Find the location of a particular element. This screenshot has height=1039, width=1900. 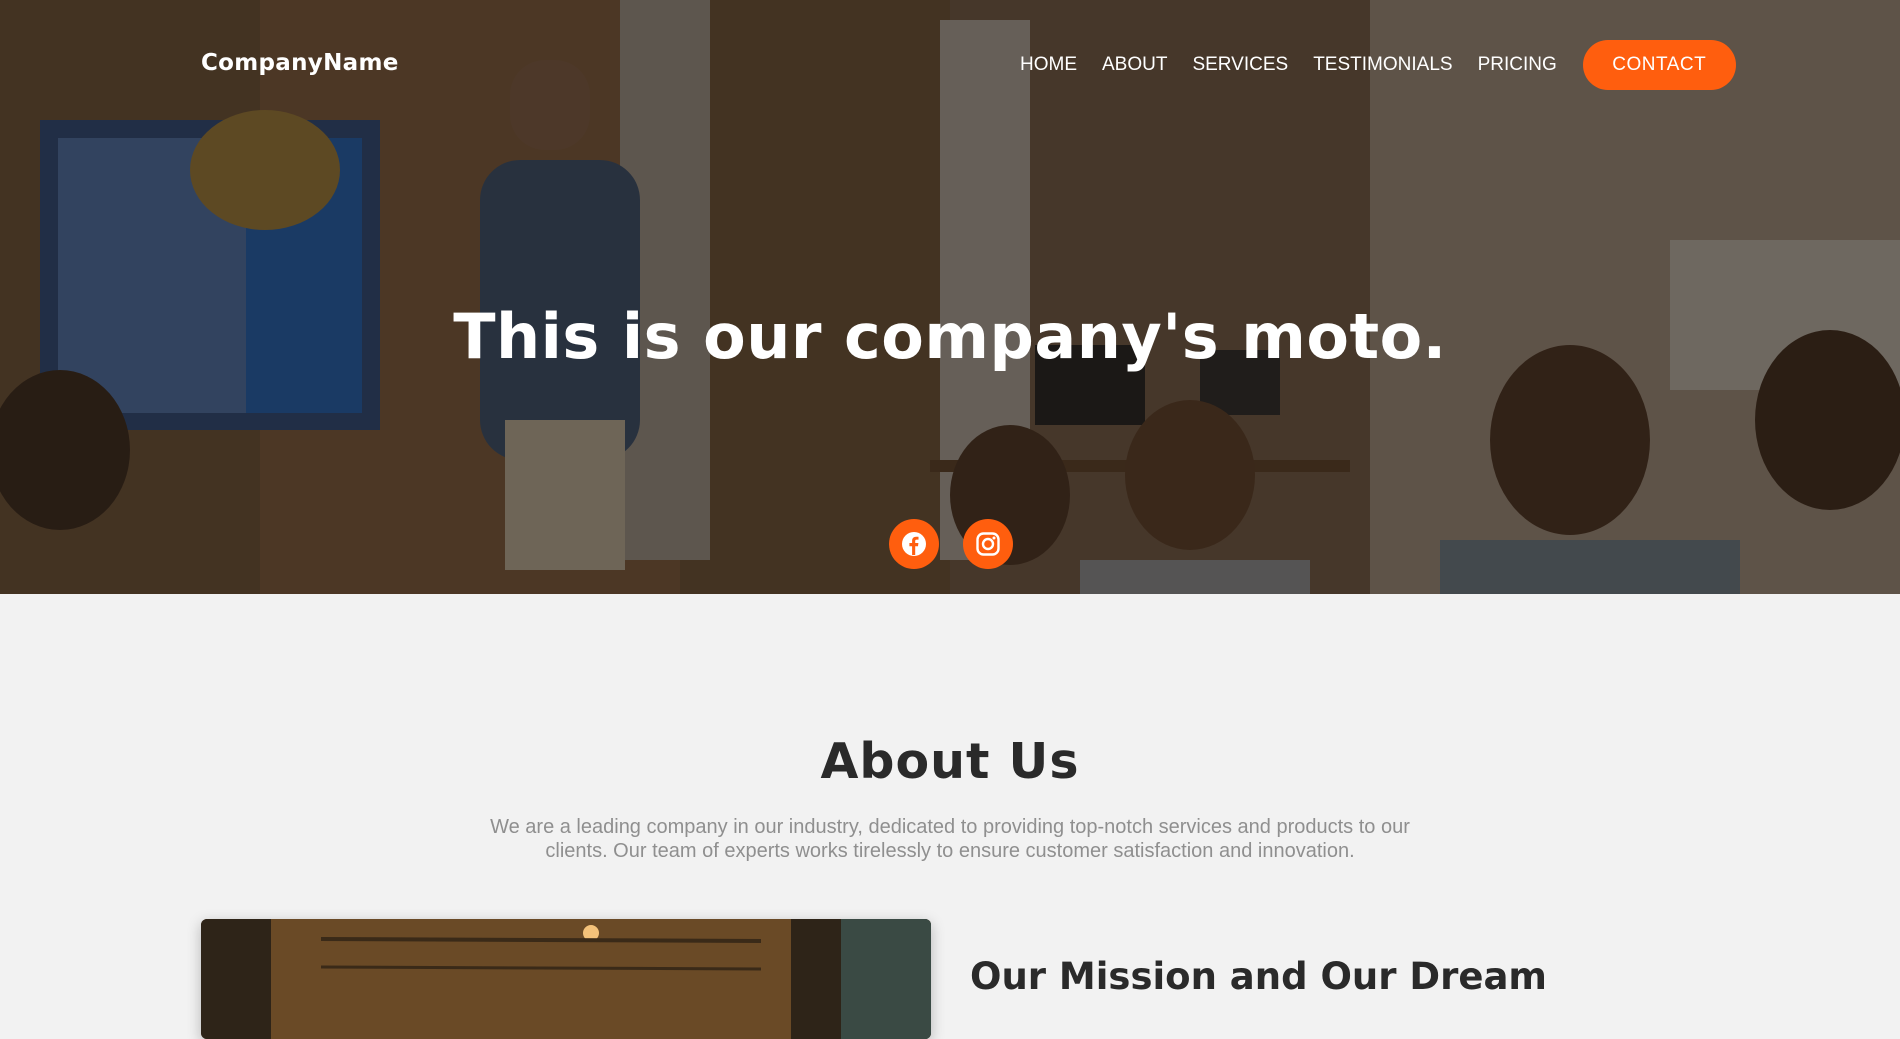

nav-about: ABOUT is located at coordinates (1134, 65).